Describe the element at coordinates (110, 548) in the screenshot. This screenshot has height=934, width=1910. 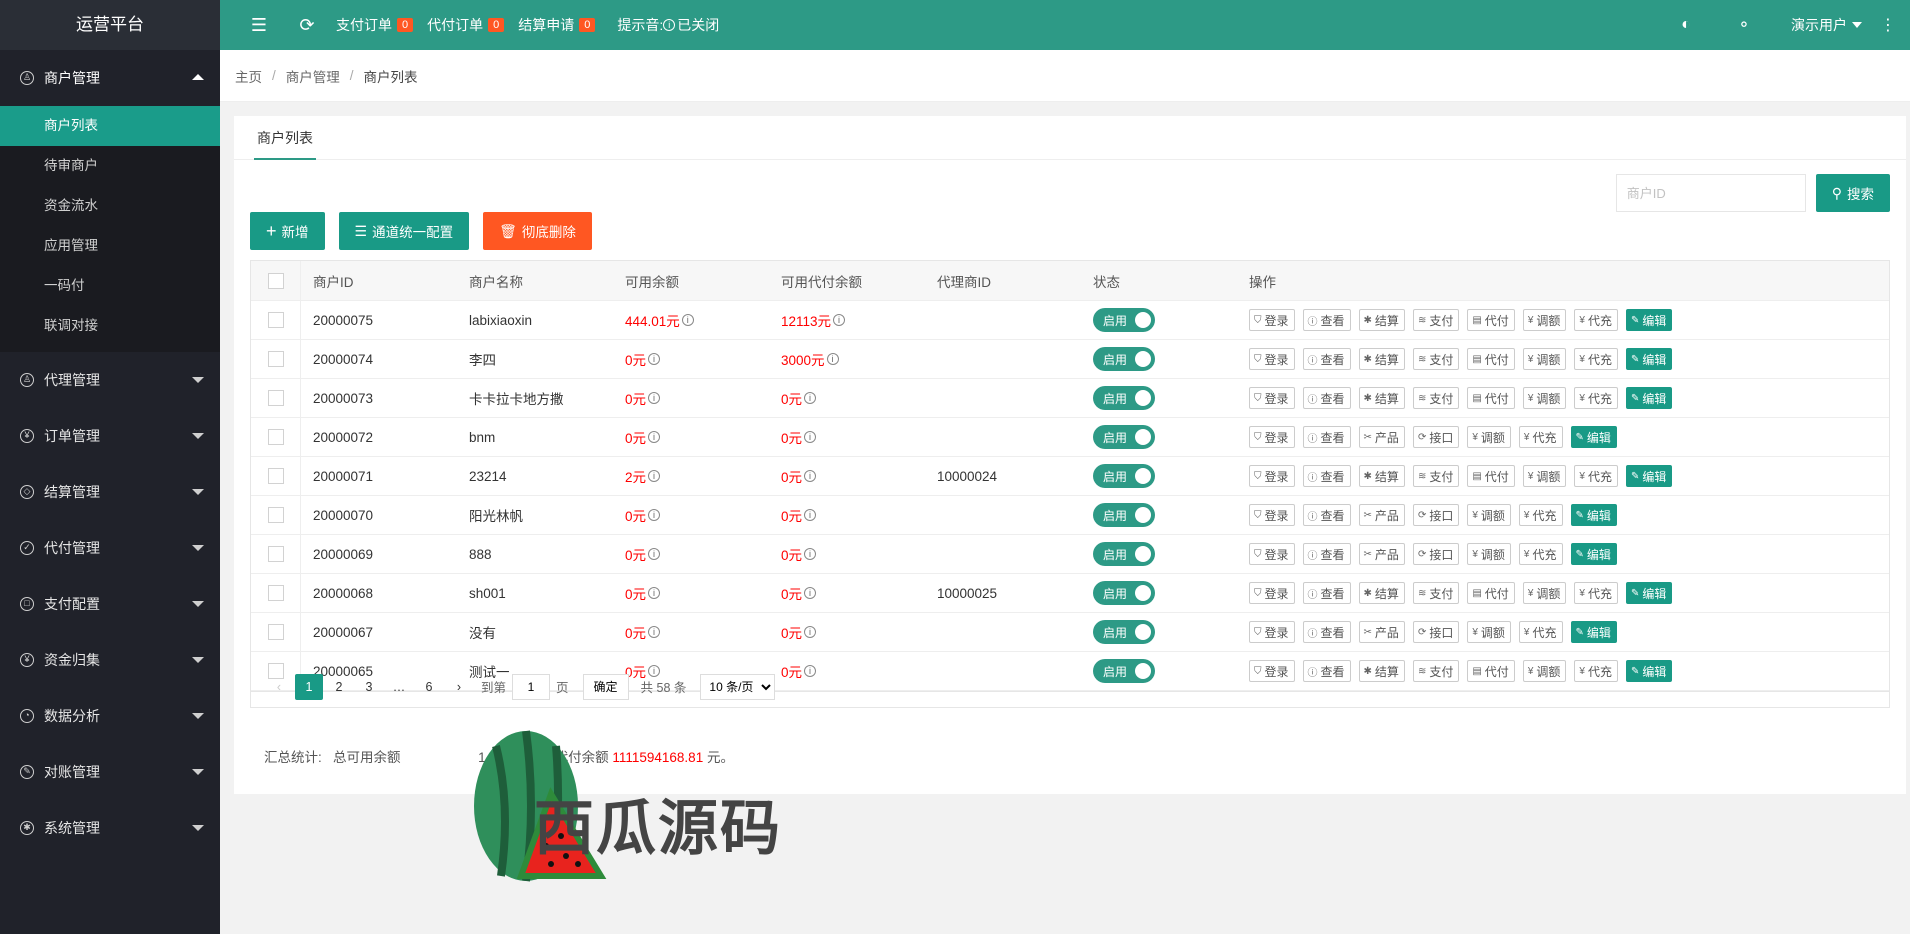
I see `sidebar-group-4: ✓ 代付管理` at that location.